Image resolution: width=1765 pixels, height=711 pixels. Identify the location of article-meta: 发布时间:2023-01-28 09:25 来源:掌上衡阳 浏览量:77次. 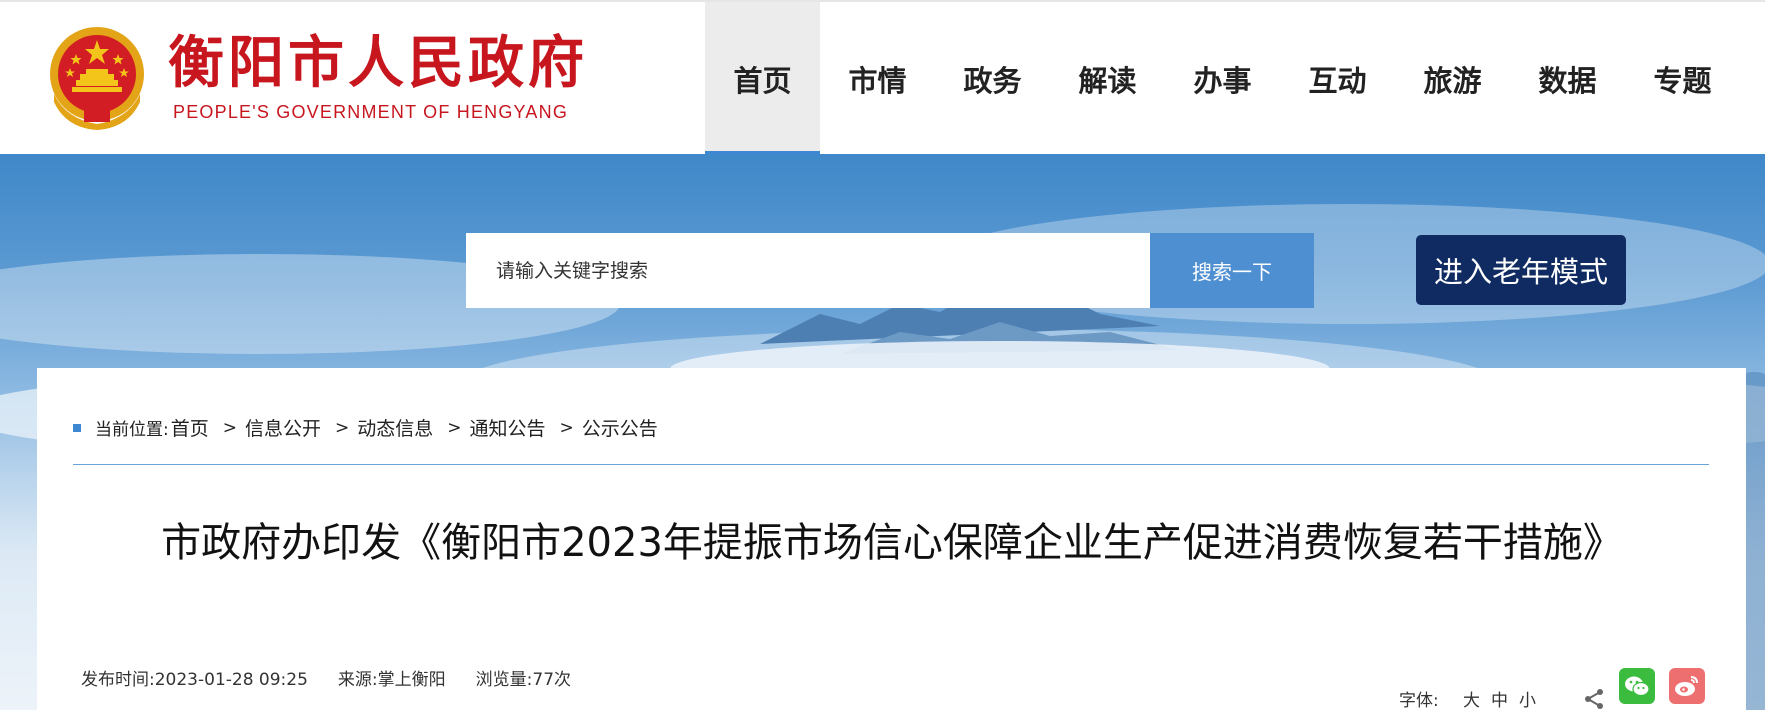
(341, 677).